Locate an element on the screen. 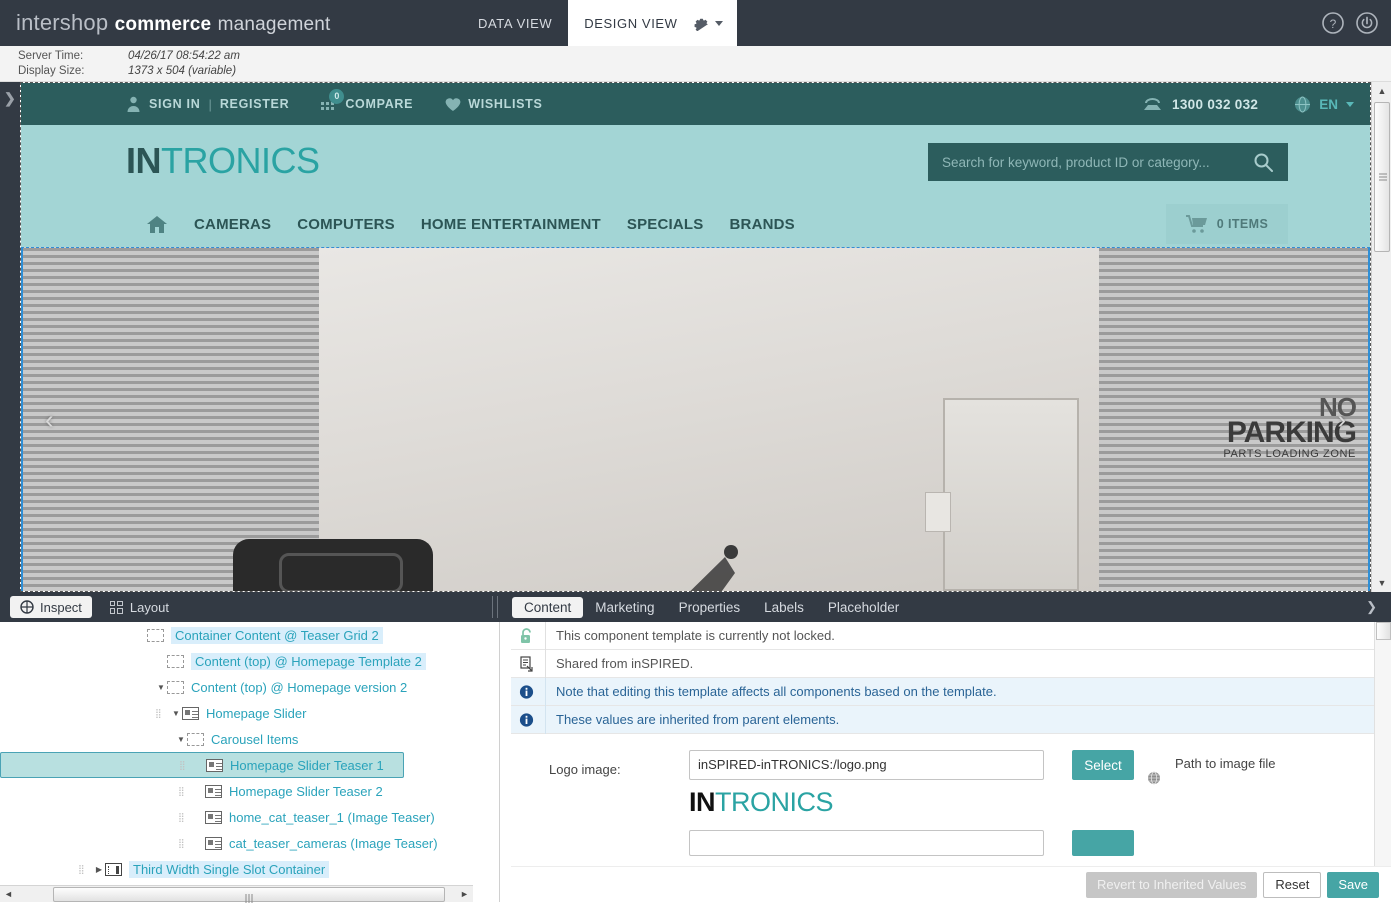  wishlists-link: WISHLISTS is located at coordinates (505, 104).